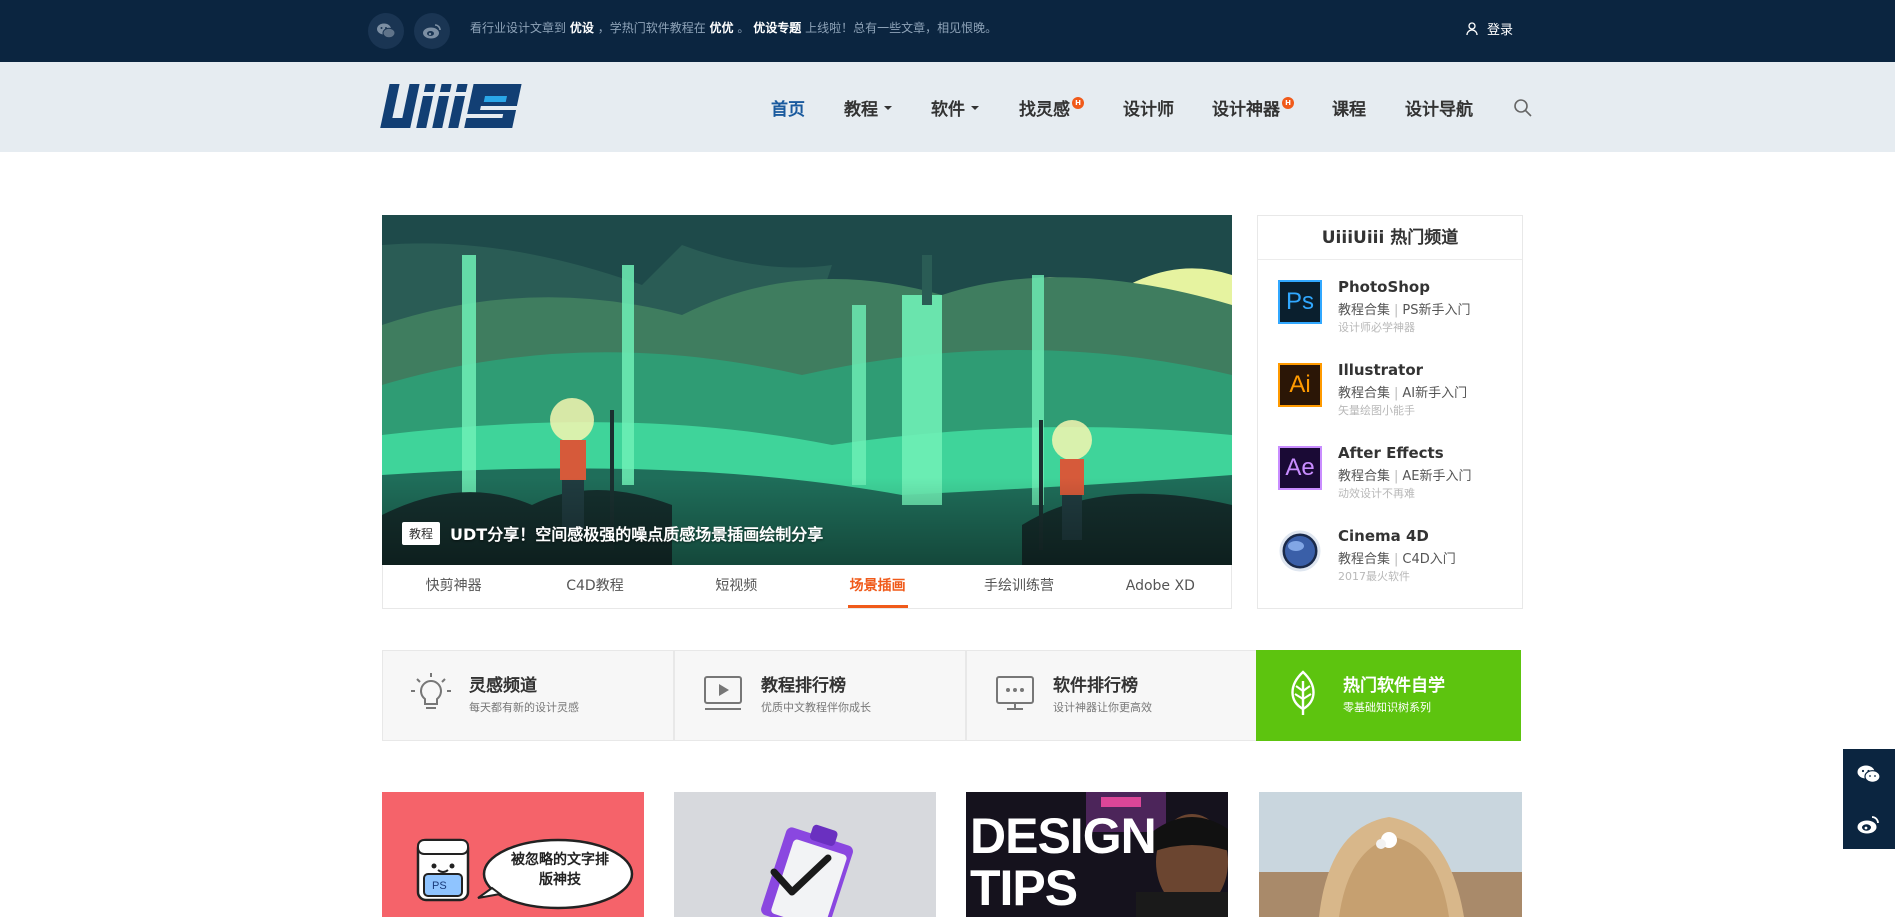 The height and width of the screenshot is (917, 1895). Describe the element at coordinates (1523, 110) in the screenshot. I see `search-icon` at that location.